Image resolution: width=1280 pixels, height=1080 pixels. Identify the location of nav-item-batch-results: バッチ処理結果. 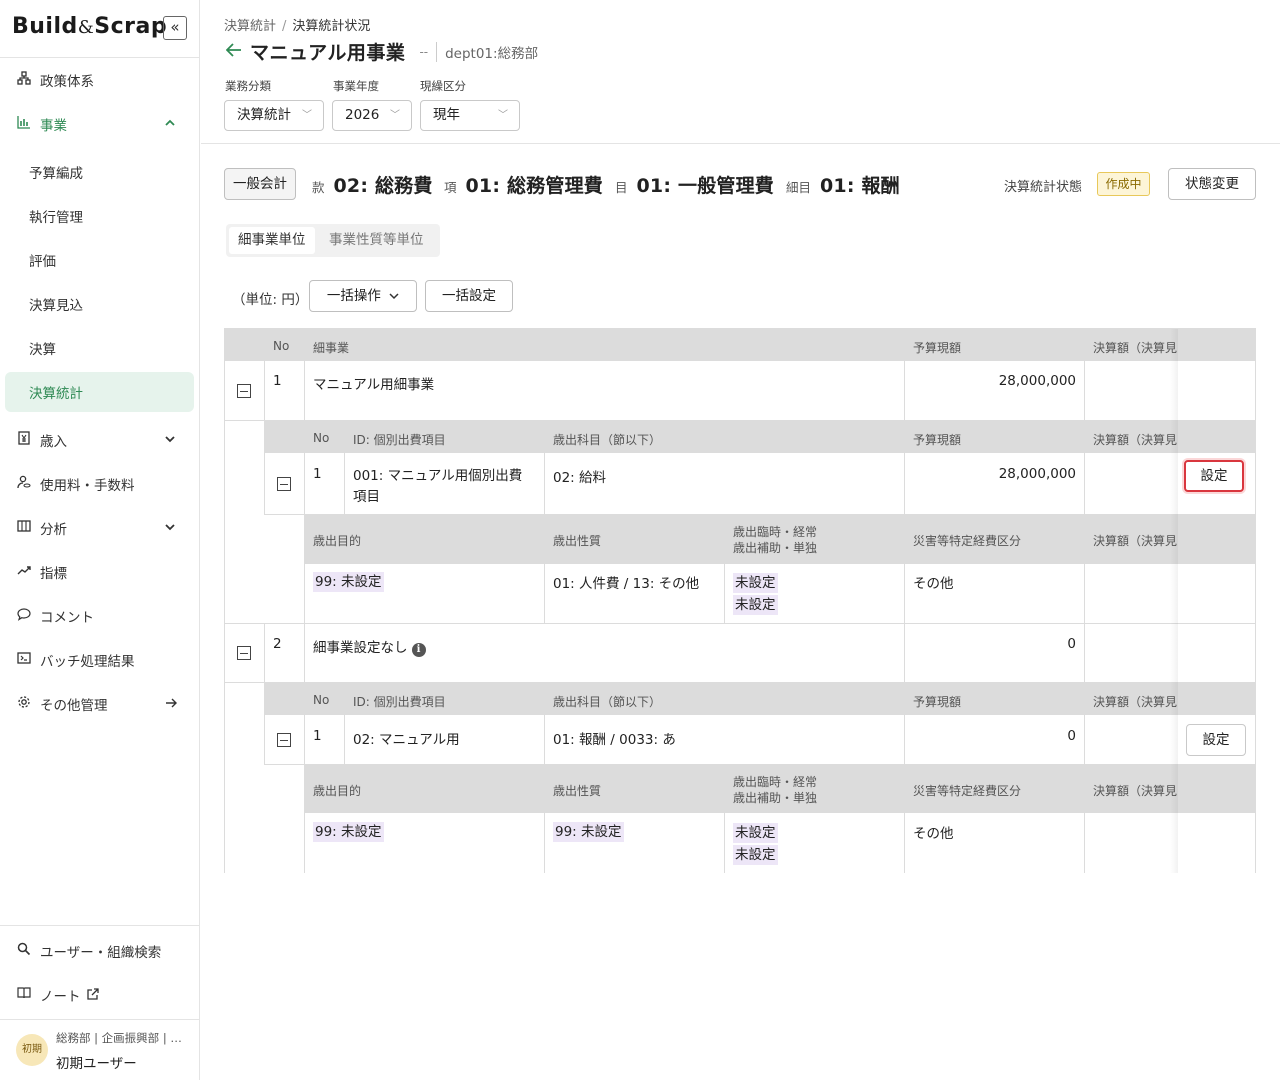
(100, 660).